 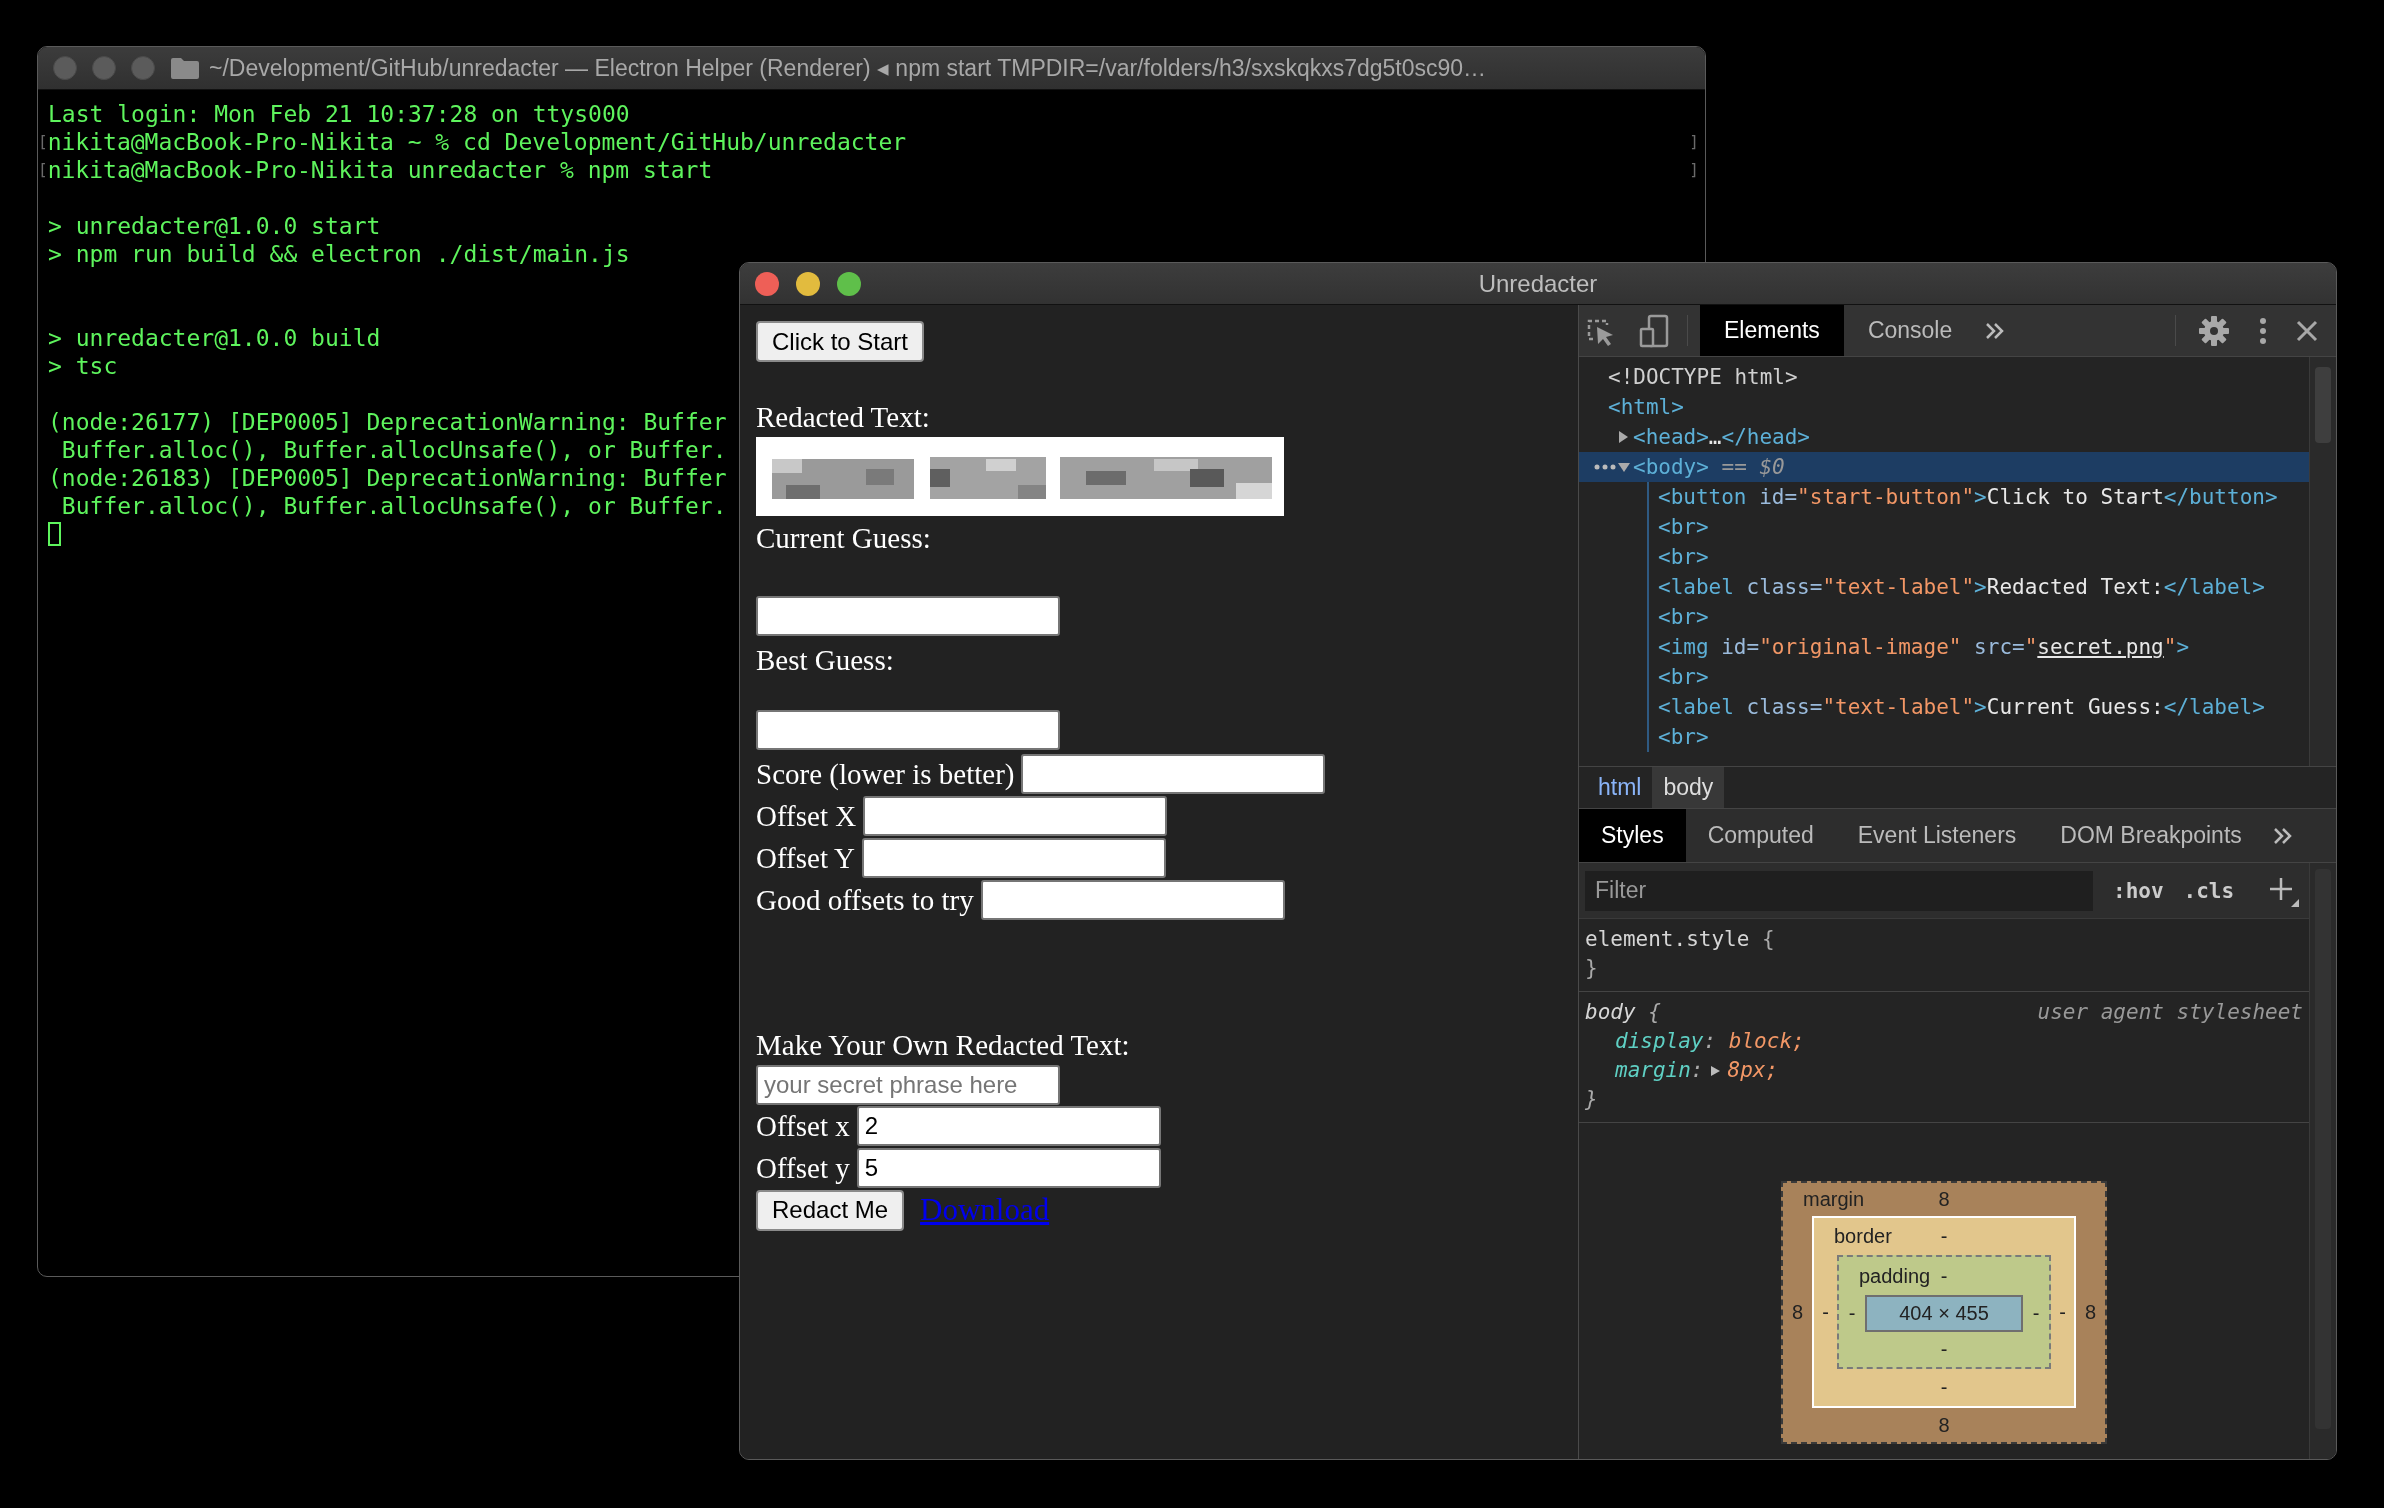 What do you see at coordinates (1709, 467) in the screenshot?
I see `code-line: <body> == $0` at bounding box center [1709, 467].